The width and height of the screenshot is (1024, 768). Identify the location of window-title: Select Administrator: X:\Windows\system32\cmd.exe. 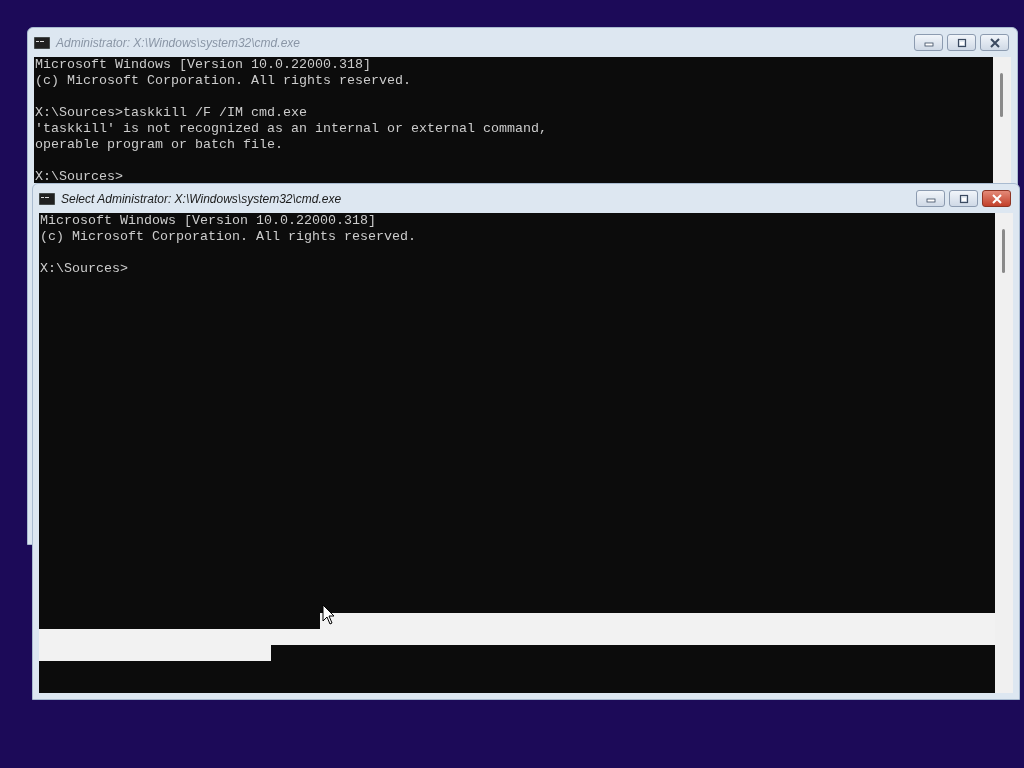
(202, 198).